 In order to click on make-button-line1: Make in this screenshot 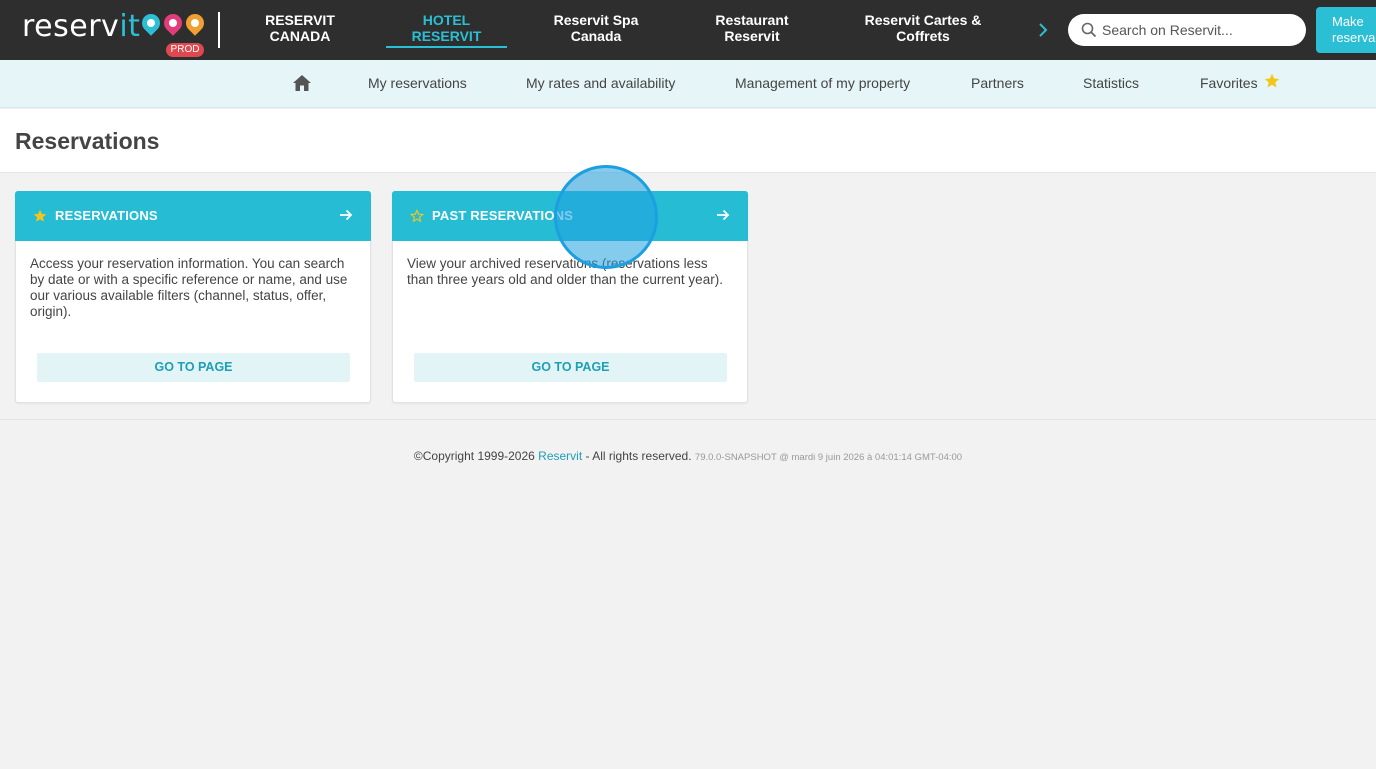, I will do `click(1348, 21)`.